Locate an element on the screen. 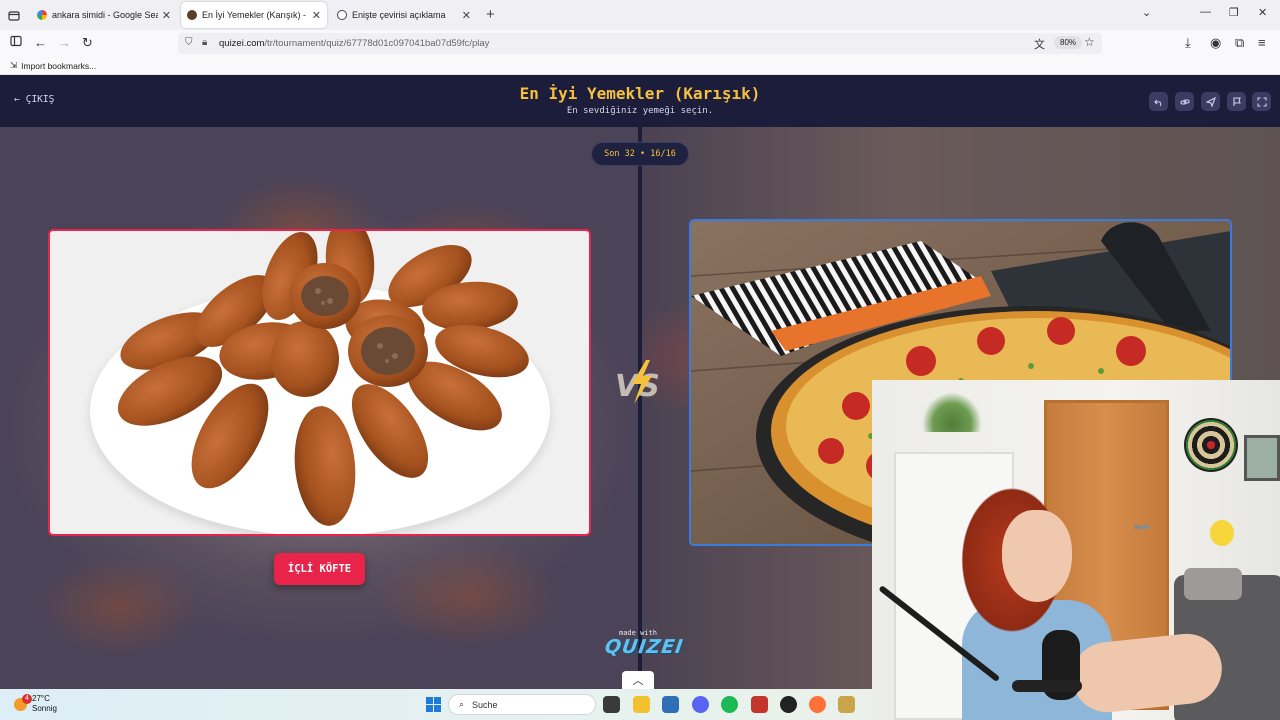 This screenshot has width=1280, height=720. translate-icon: 文 is located at coordinates (1039, 44).